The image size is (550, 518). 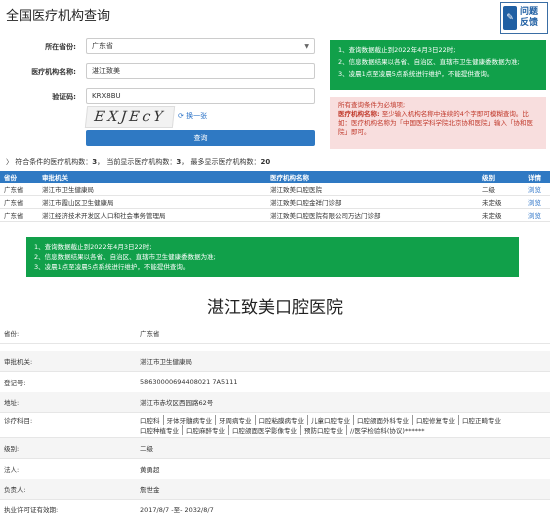 What do you see at coordinates (537, 177) in the screenshot?
I see `col-detail: 详情` at bounding box center [537, 177].